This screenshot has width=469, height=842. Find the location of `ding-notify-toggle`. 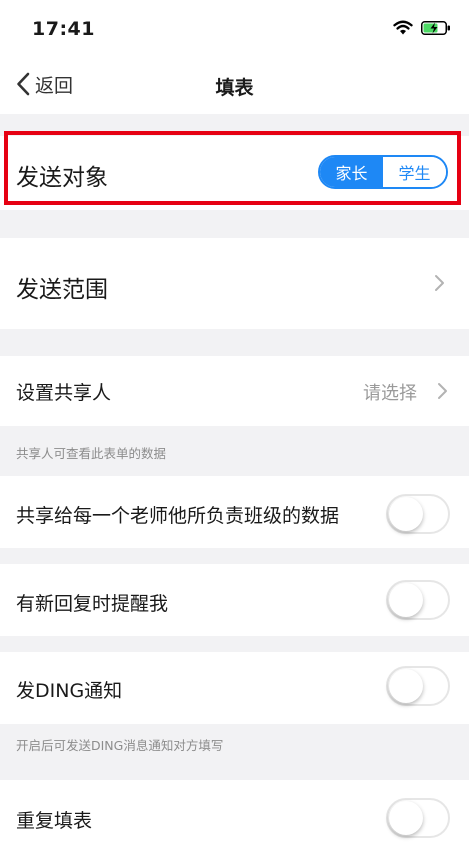

ding-notify-toggle is located at coordinates (418, 686).